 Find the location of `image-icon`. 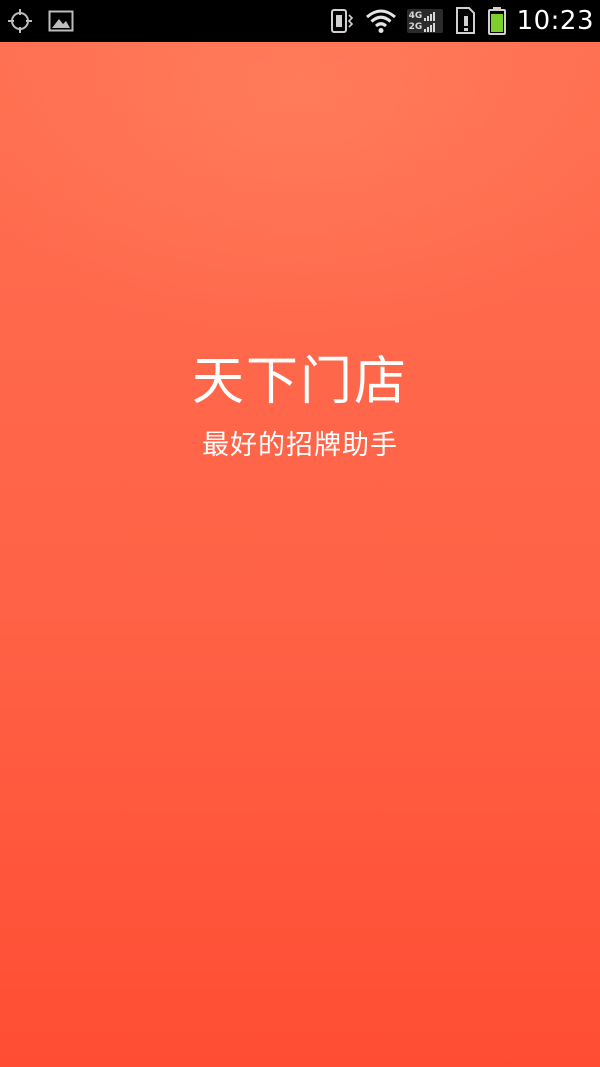

image-icon is located at coordinates (61, 21).